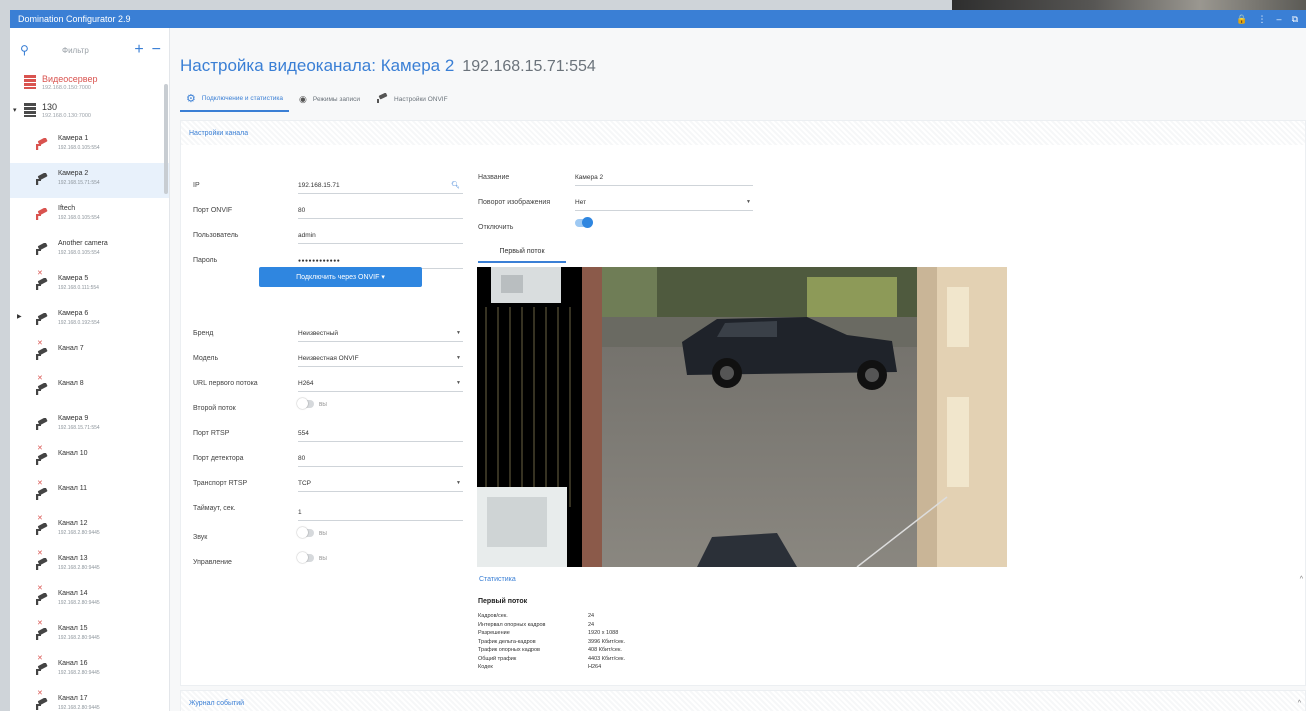 Image resolution: width=1306 pixels, height=711 pixels. Describe the element at coordinates (166, 139) in the screenshot. I see `sidebar-scrollbar` at that location.